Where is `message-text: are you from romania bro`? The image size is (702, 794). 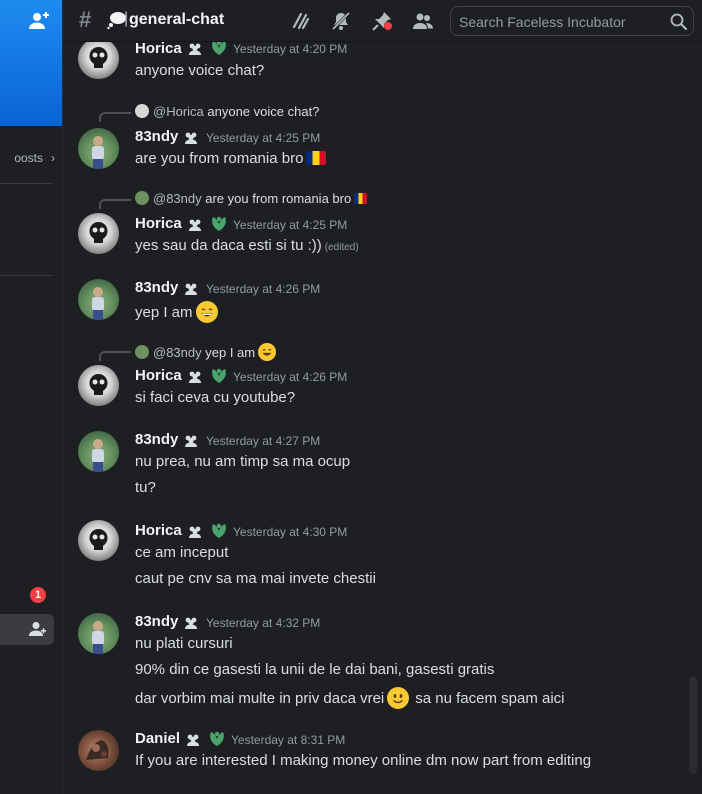 message-text: are you from romania bro is located at coordinates (219, 158).